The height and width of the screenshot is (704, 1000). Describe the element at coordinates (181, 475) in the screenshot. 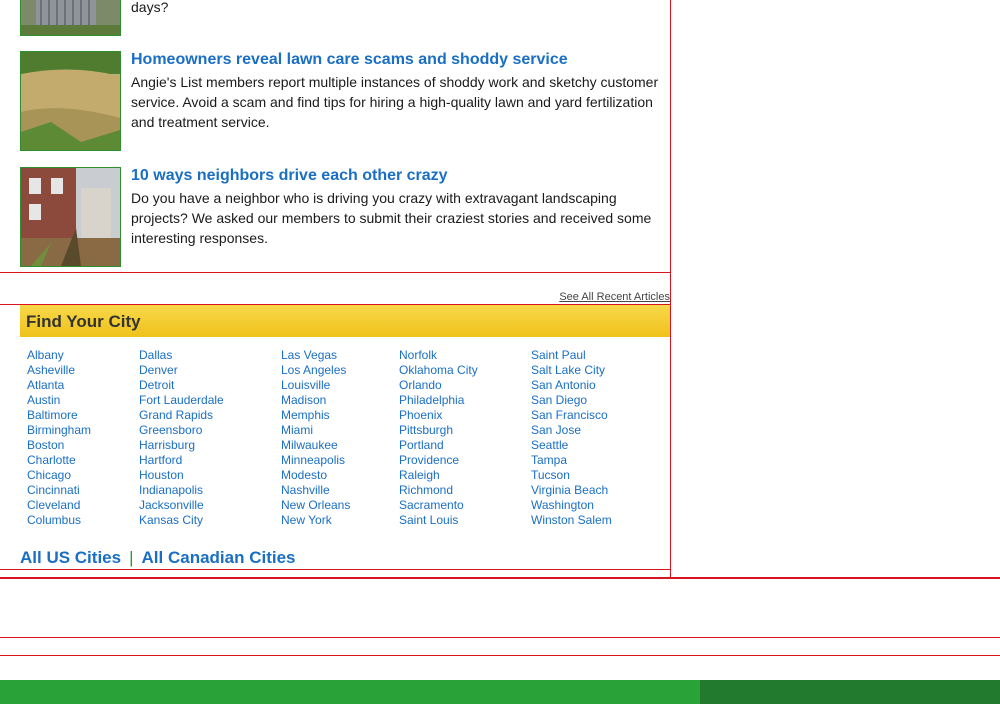

I see `city-link: Houston` at that location.